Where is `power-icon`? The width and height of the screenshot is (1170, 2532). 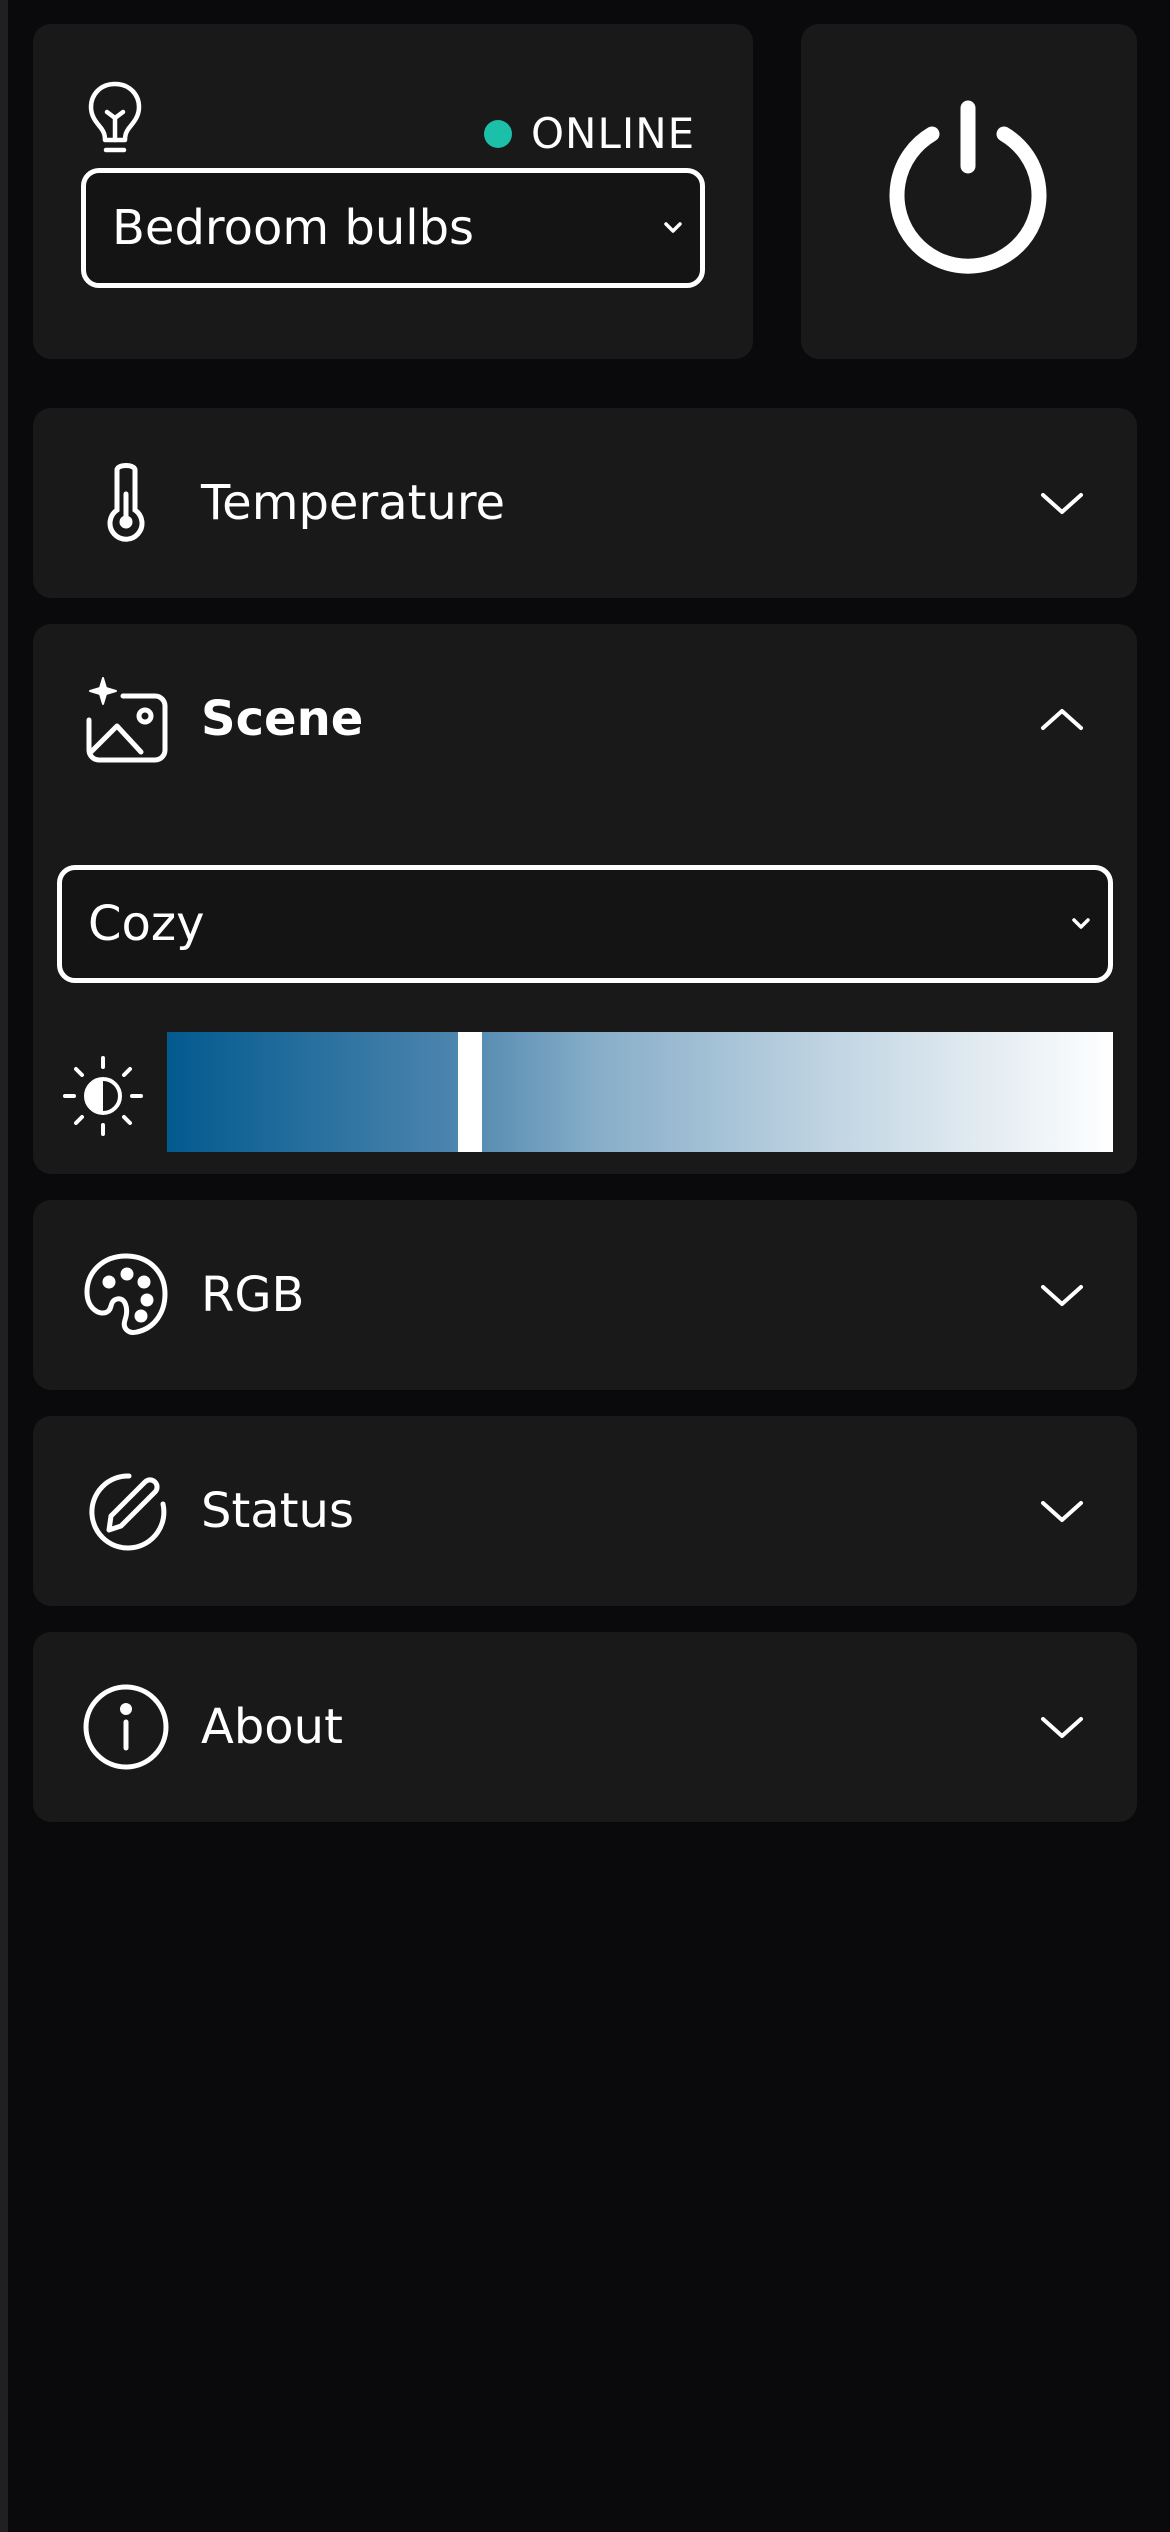
power-icon is located at coordinates (968, 187).